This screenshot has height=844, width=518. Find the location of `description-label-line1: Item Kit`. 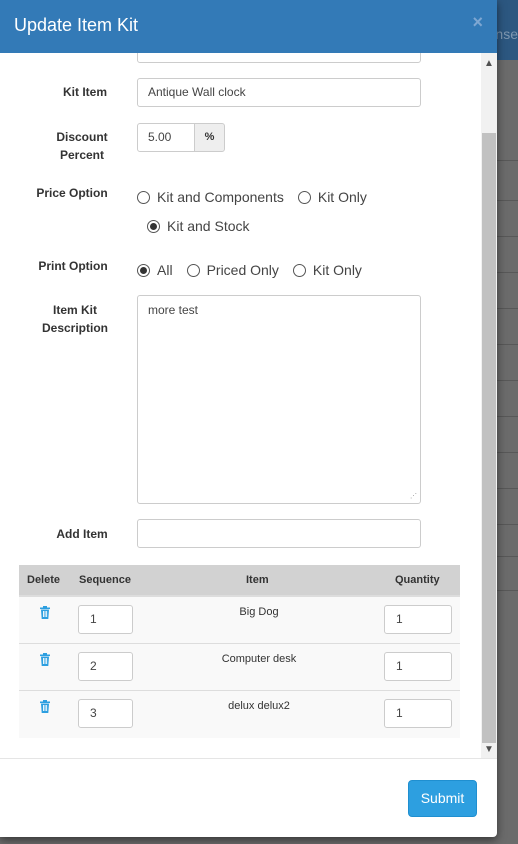

description-label-line1: Item Kit is located at coordinates (74, 310).